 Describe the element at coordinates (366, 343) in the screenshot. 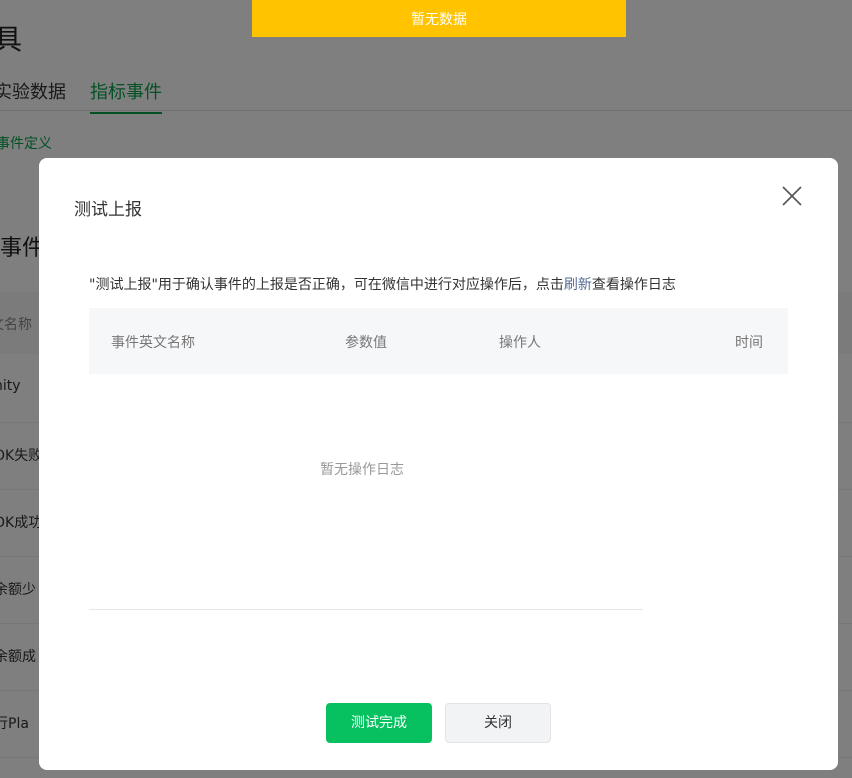

I see `column-param-value: 参数值` at that location.